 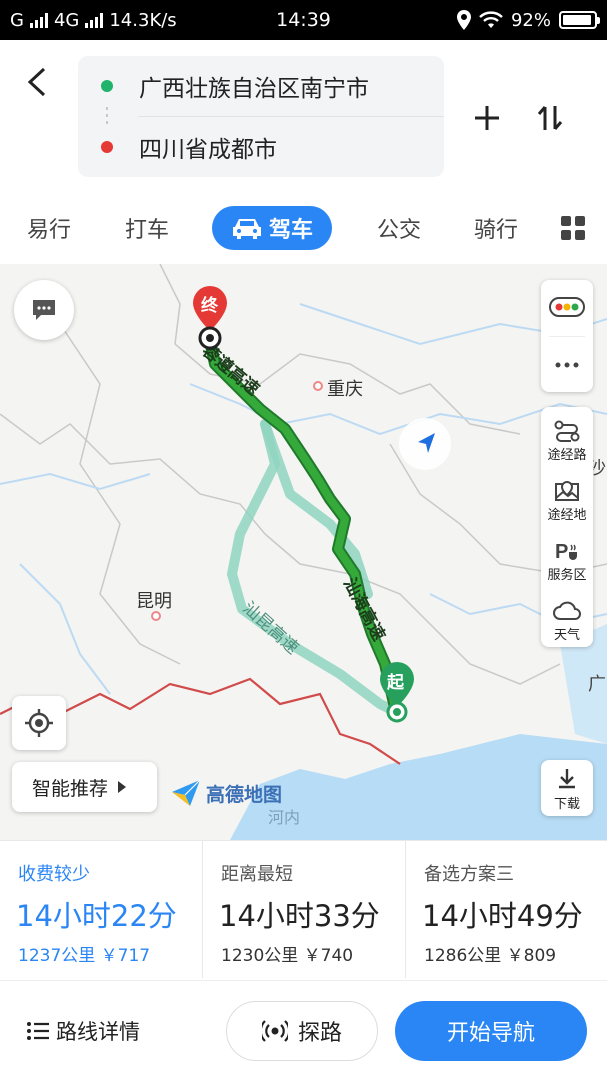 I want to click on origin-field: 广西壮族自治区南宁市, so click(x=261, y=86).